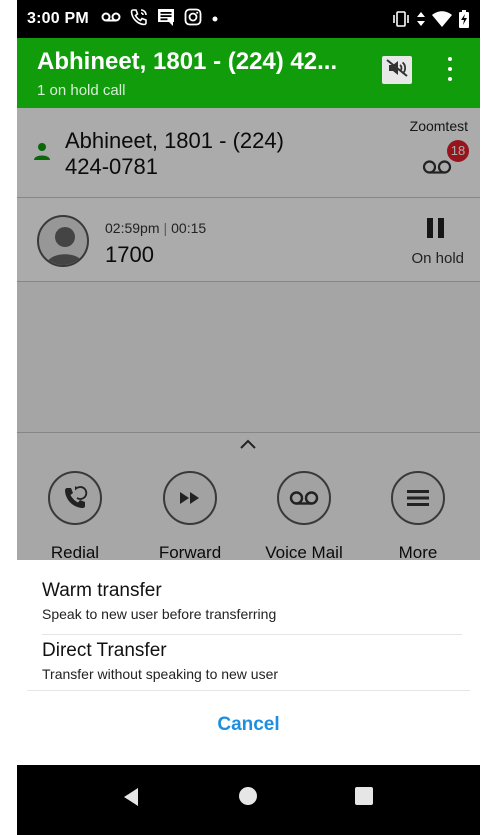  Describe the element at coordinates (8, 417) in the screenshot. I see `left-margin` at that location.